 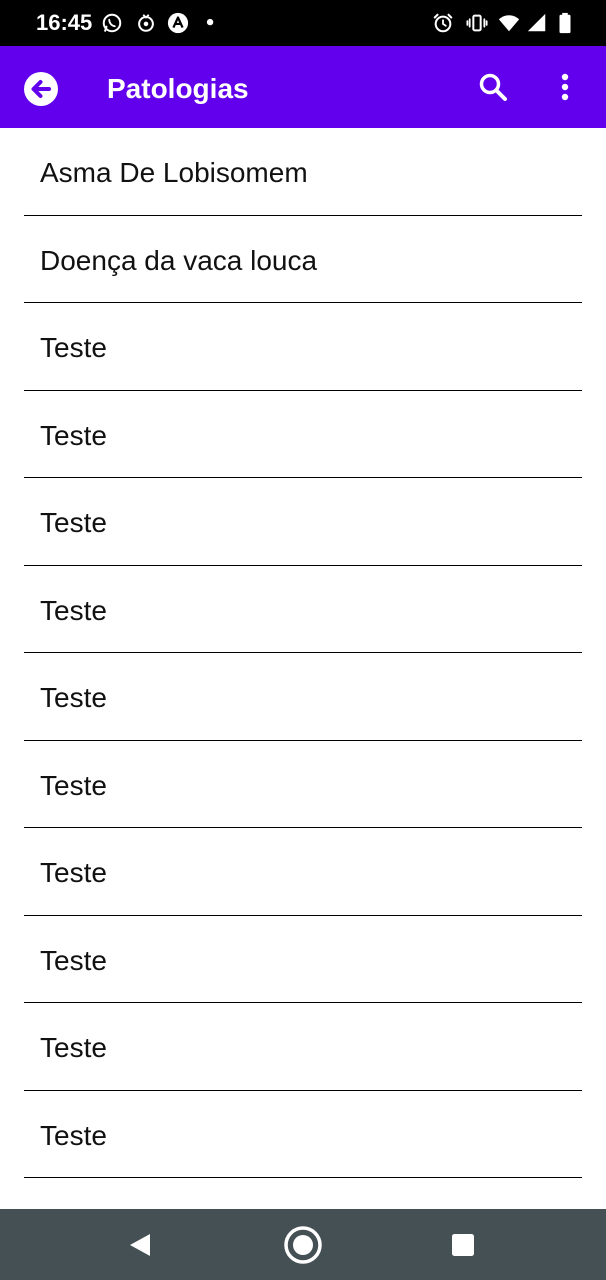 I want to click on alarm-icon, so click(x=443, y=23).